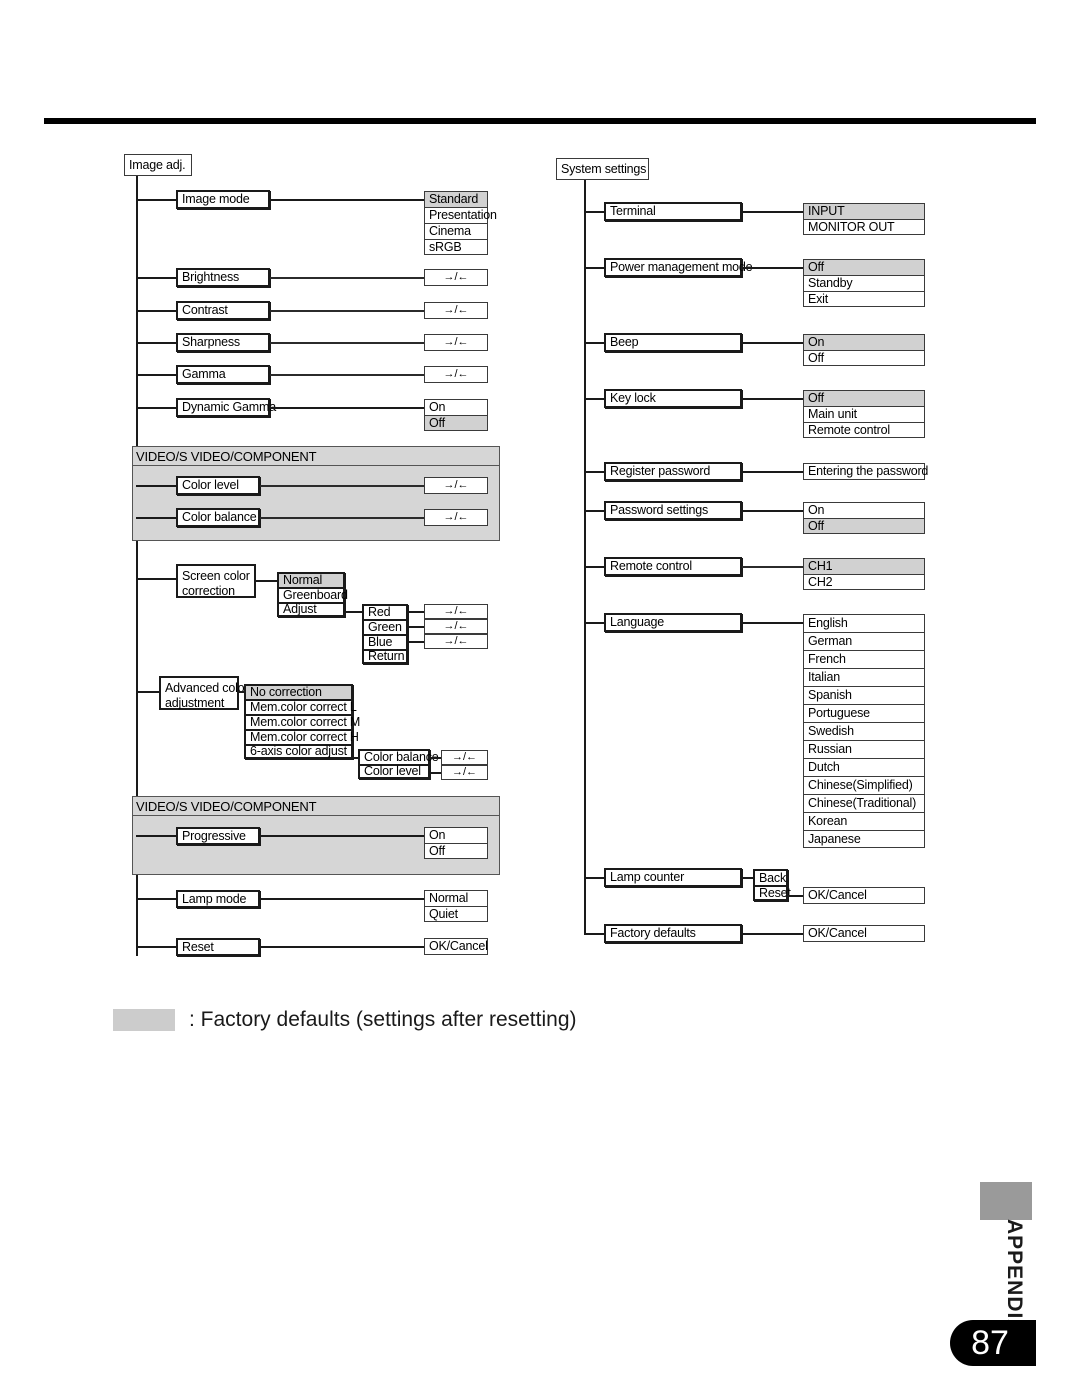 The width and height of the screenshot is (1080, 1397). What do you see at coordinates (456, 626) in the screenshot?
I see `adjust-green: →/←` at bounding box center [456, 626].